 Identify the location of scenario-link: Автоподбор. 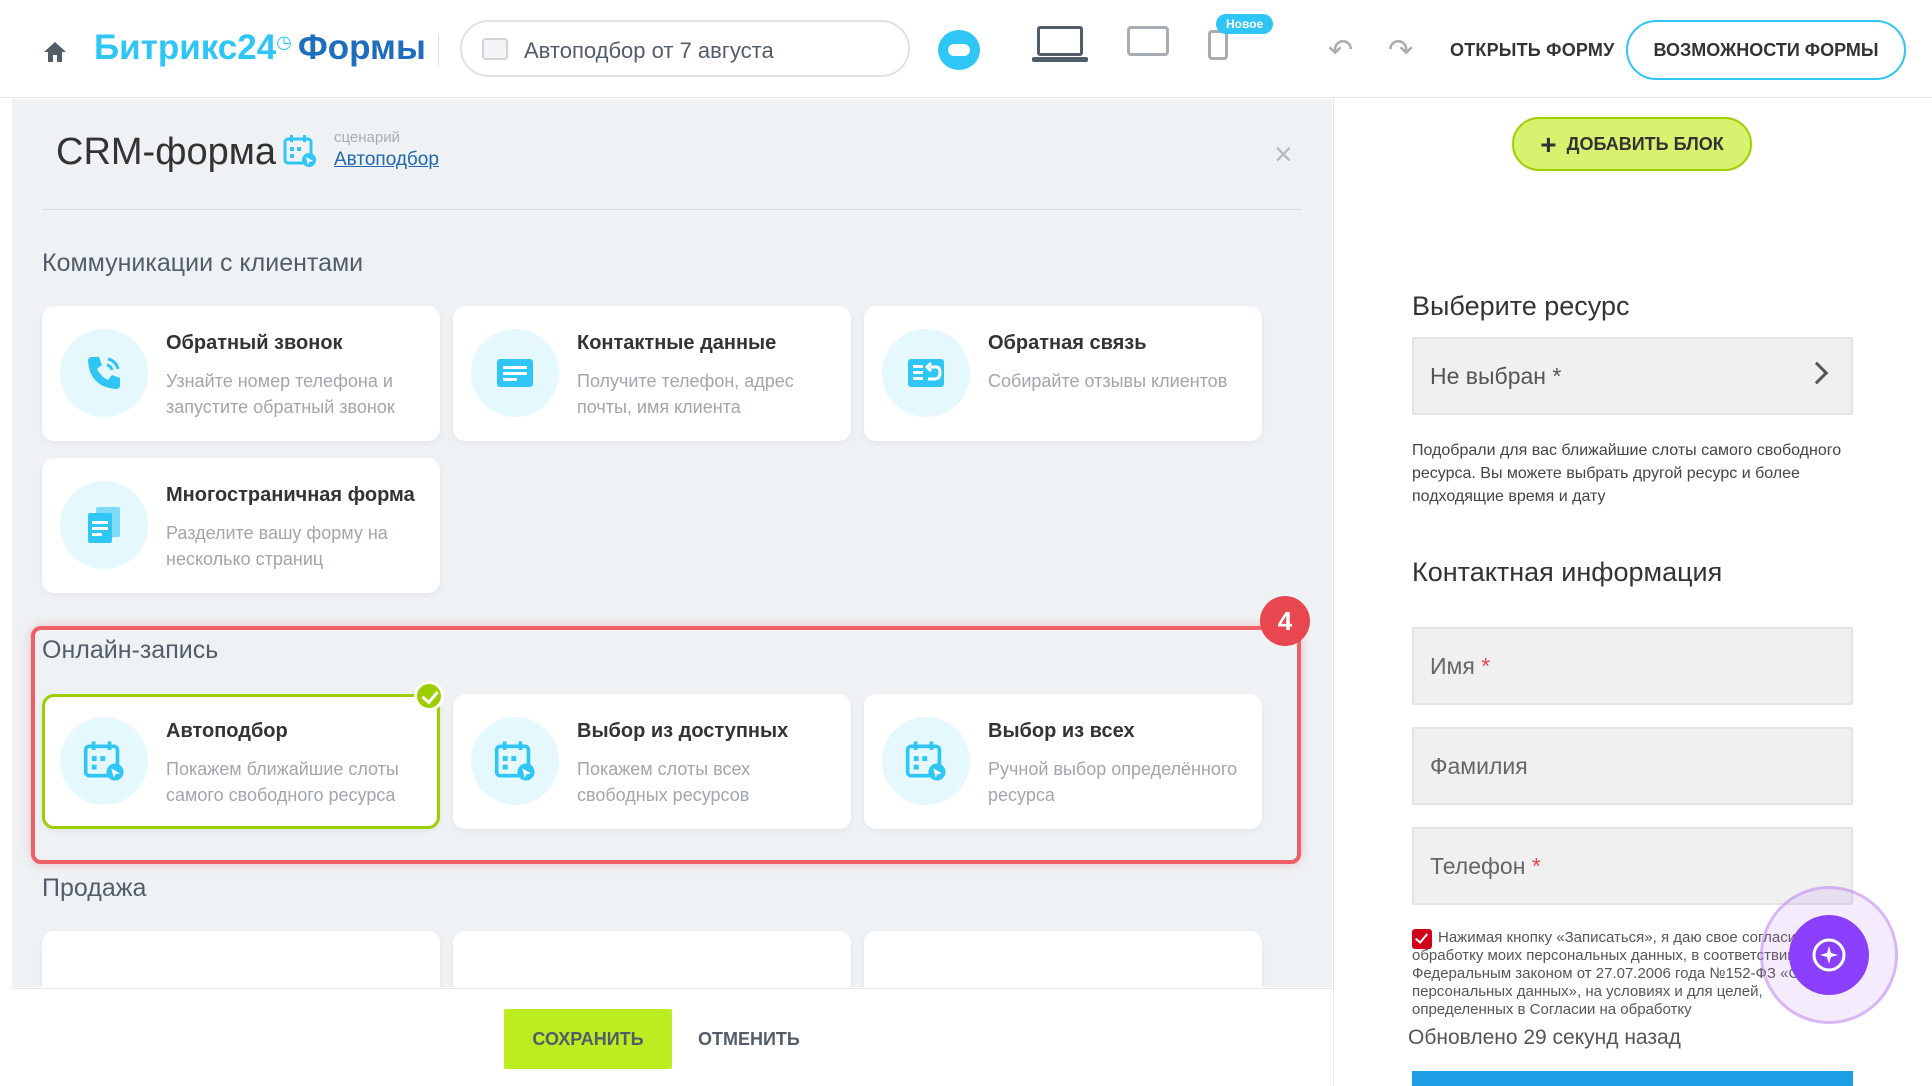
(386, 160).